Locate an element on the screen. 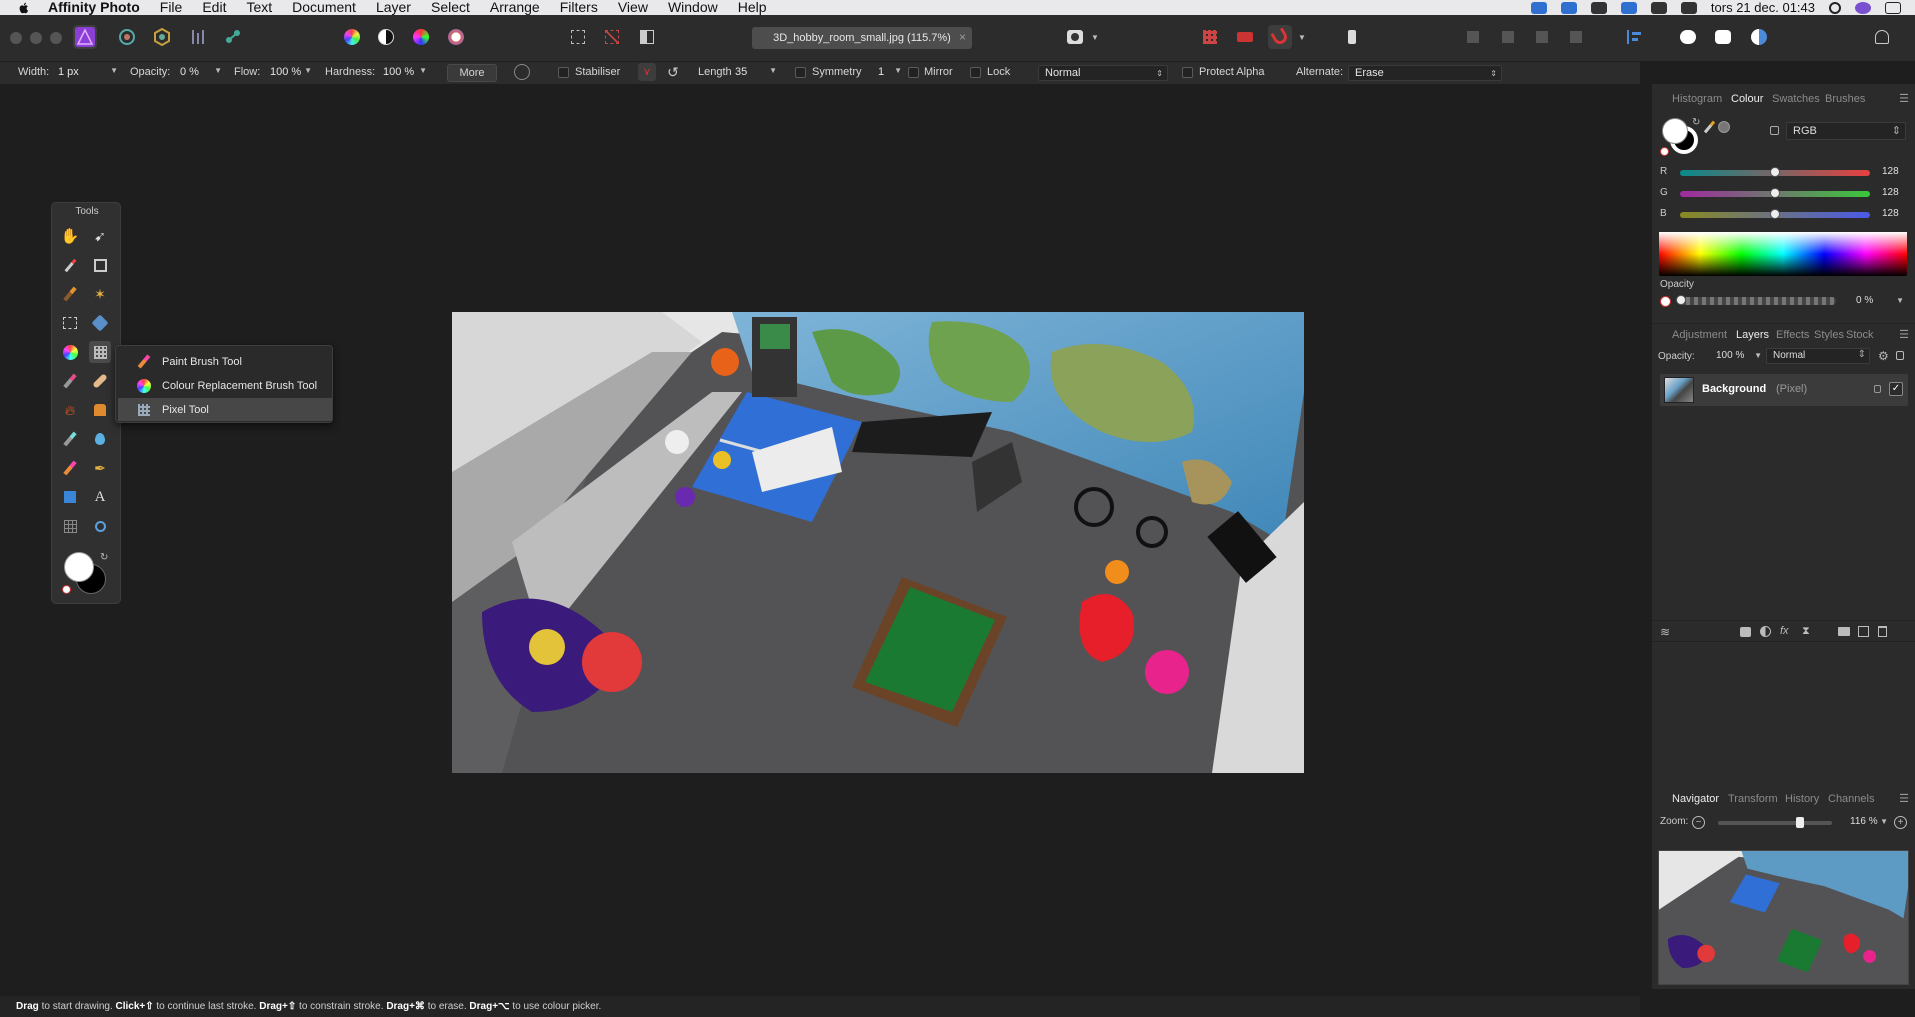  pixel-tool-item: Pixel Tool is located at coordinates (225, 409).